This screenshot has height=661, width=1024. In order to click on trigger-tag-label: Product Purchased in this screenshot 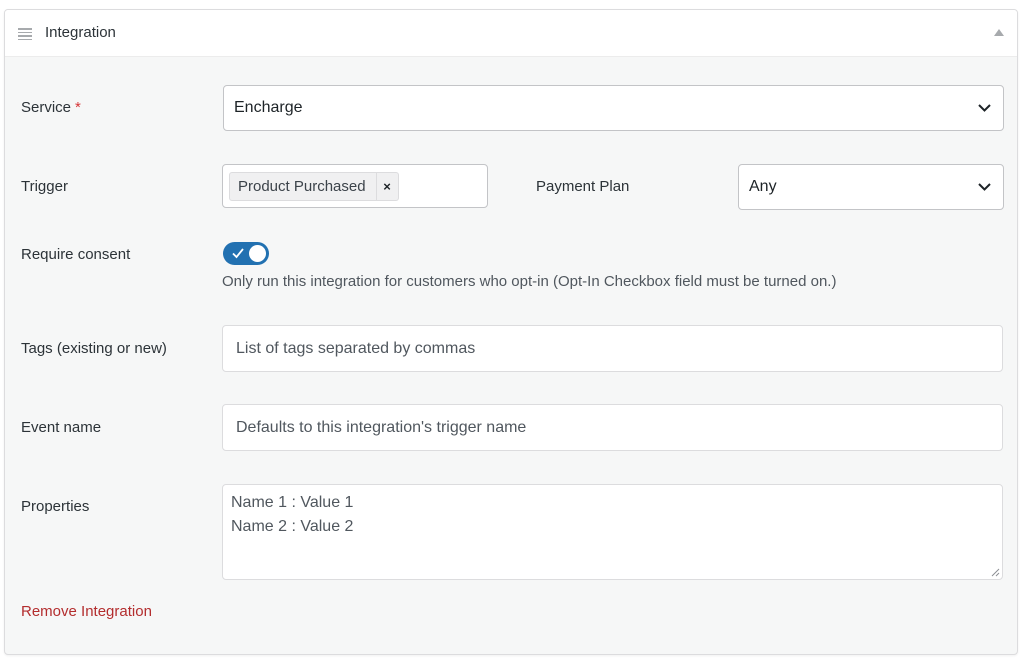, I will do `click(302, 186)`.